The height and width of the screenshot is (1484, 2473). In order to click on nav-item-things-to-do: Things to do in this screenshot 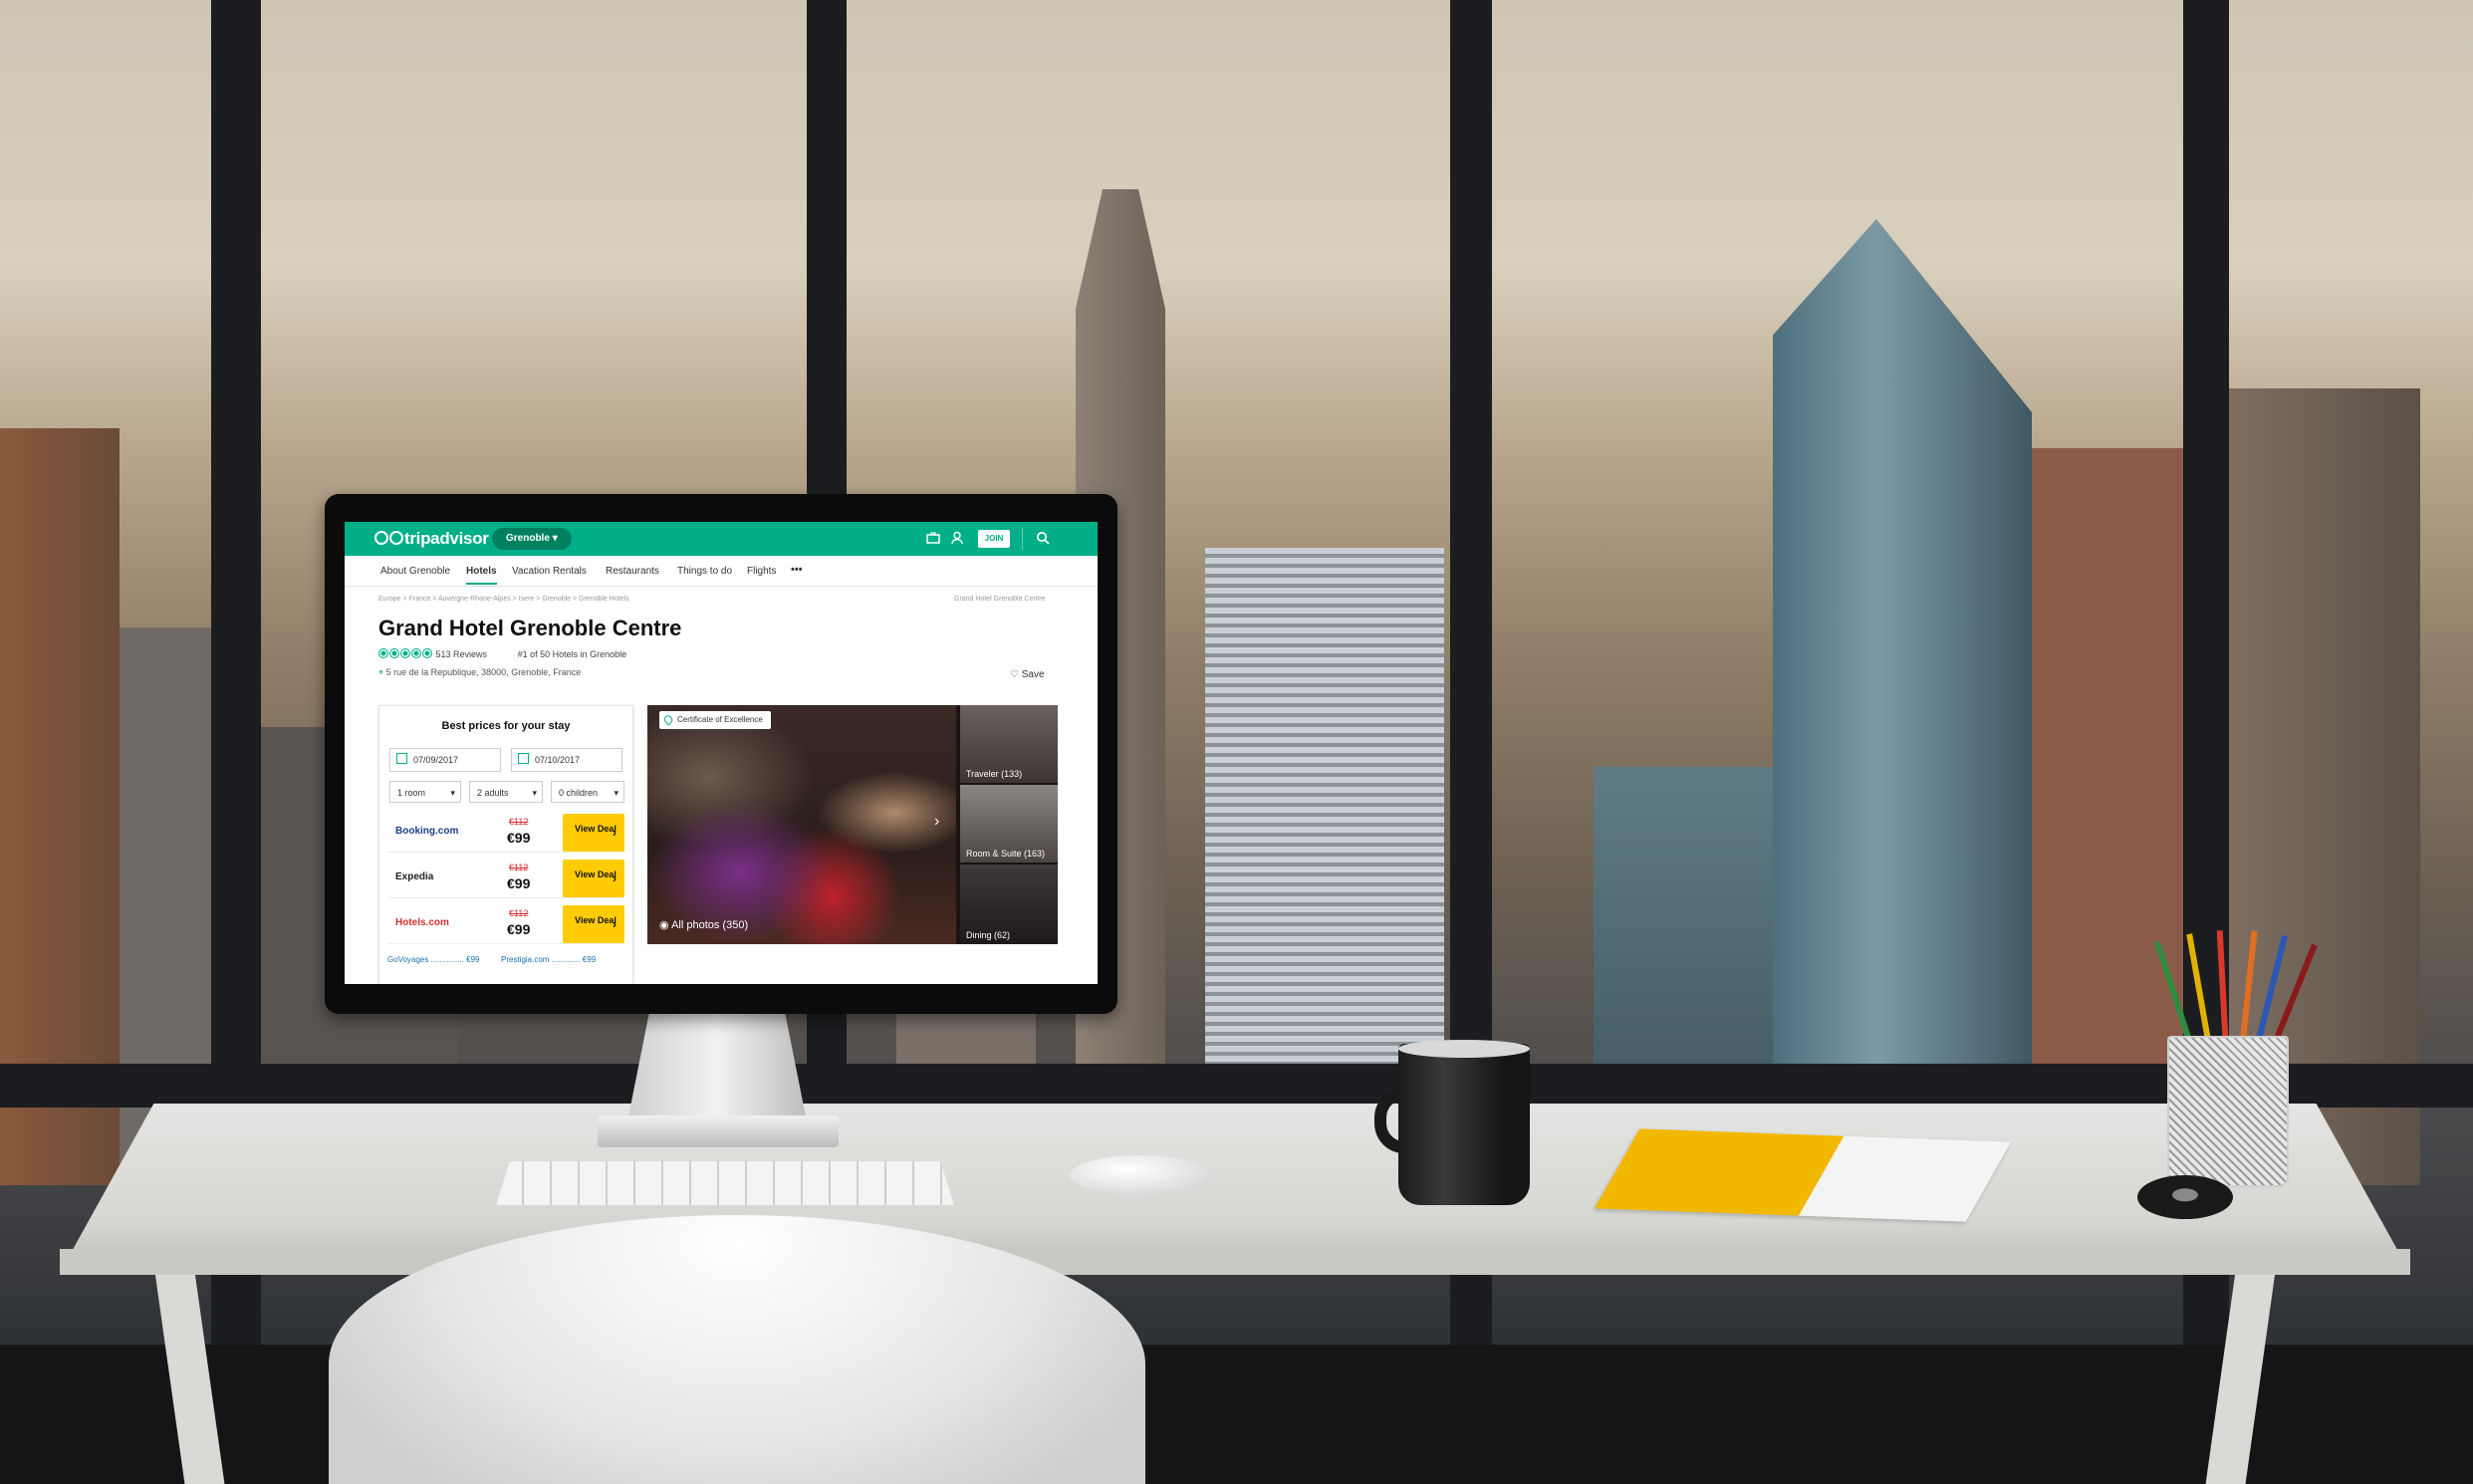, I will do `click(704, 571)`.